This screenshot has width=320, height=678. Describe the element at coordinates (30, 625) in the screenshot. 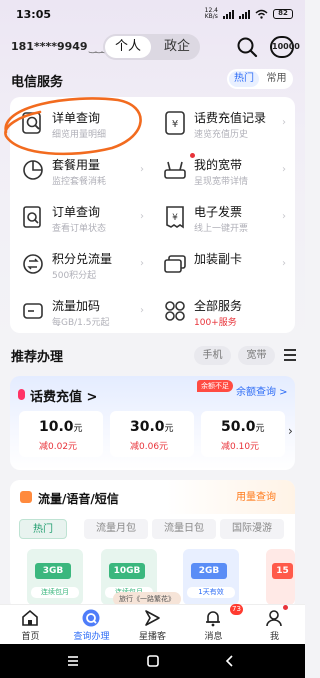

I see `nav-home: 首页` at that location.